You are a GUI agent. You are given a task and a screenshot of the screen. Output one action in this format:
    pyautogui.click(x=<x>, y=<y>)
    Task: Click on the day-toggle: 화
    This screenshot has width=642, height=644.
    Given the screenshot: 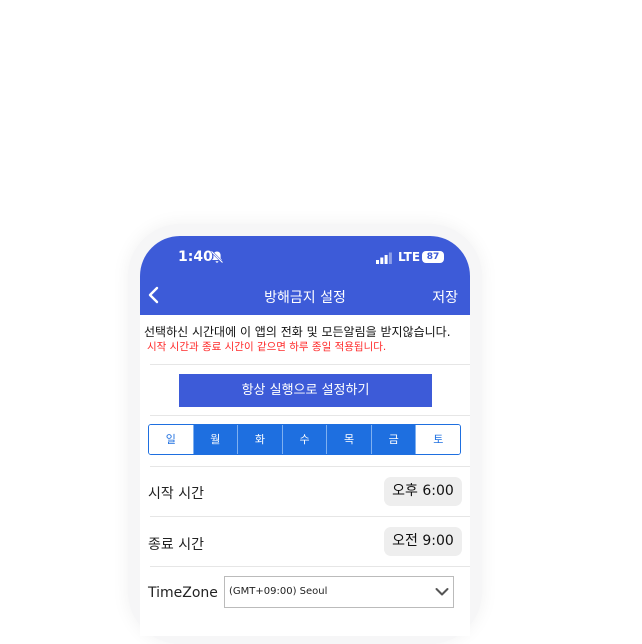 What is the action you would take?
    pyautogui.click(x=260, y=439)
    